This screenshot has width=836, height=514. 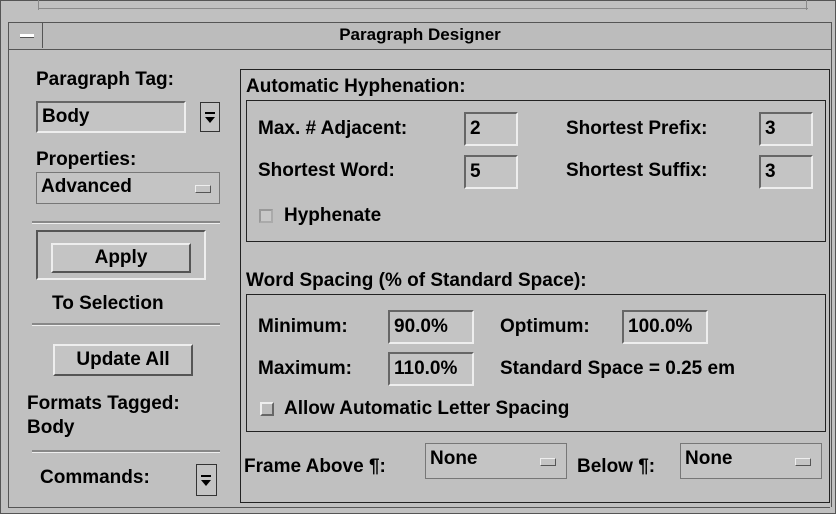 What do you see at coordinates (86, 159) in the screenshot?
I see `properties-label: Properties:` at bounding box center [86, 159].